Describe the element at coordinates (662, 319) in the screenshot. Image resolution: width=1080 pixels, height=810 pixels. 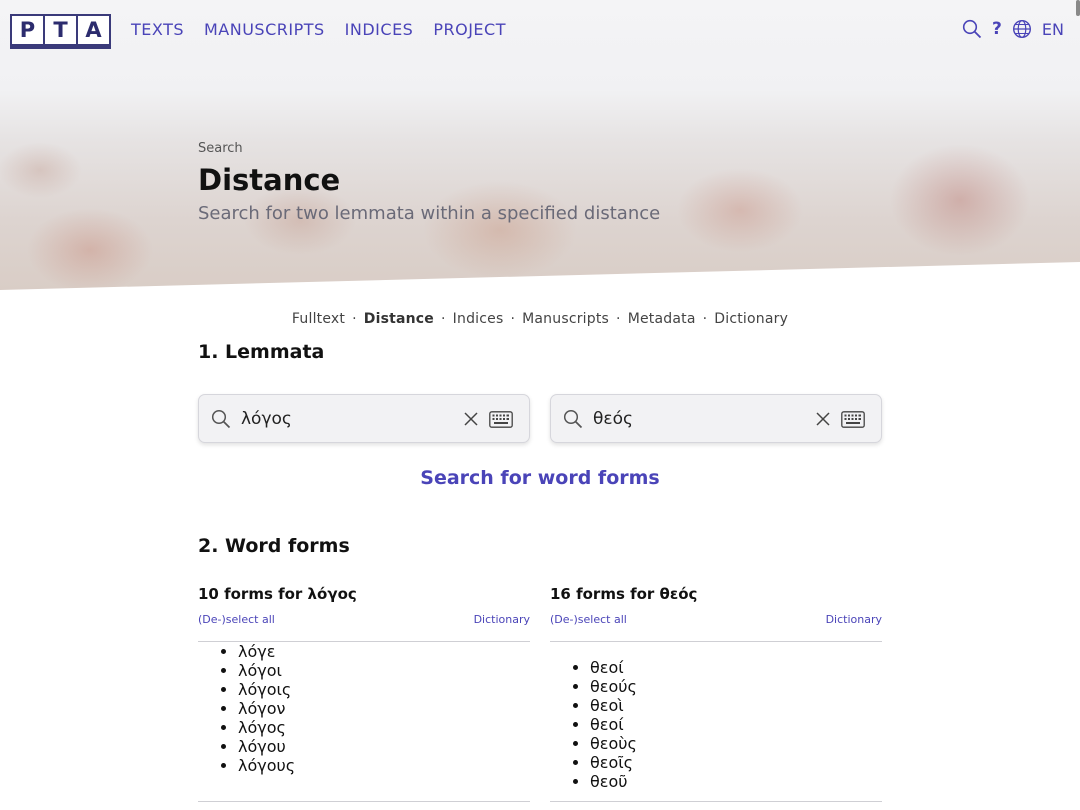
I see `tab-metadata: Metadata` at that location.